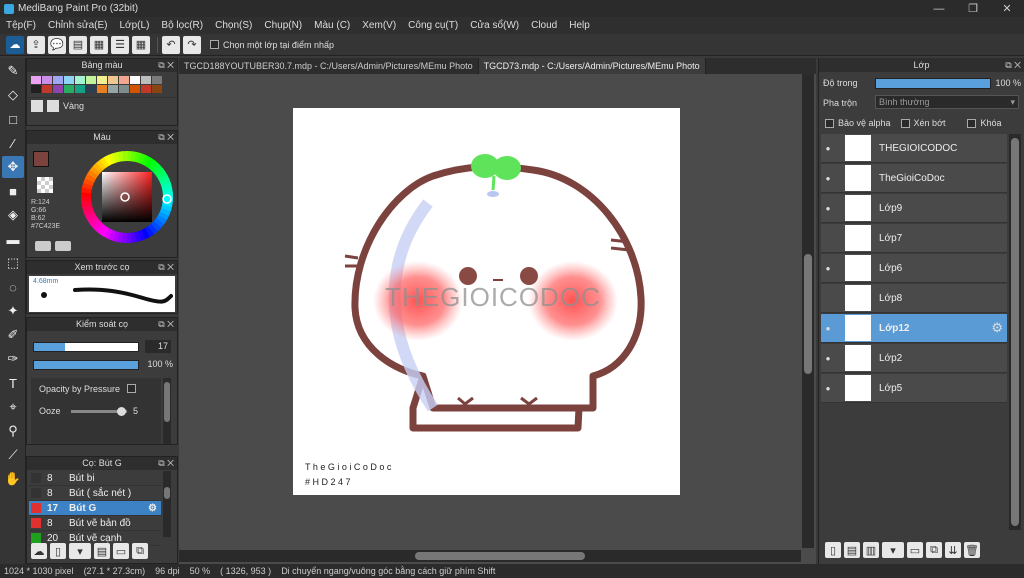 Image resolution: width=1024 pixels, height=578 pixels. What do you see at coordinates (13, 335) in the screenshot?
I see `select-pen-icon: ✐` at bounding box center [13, 335].